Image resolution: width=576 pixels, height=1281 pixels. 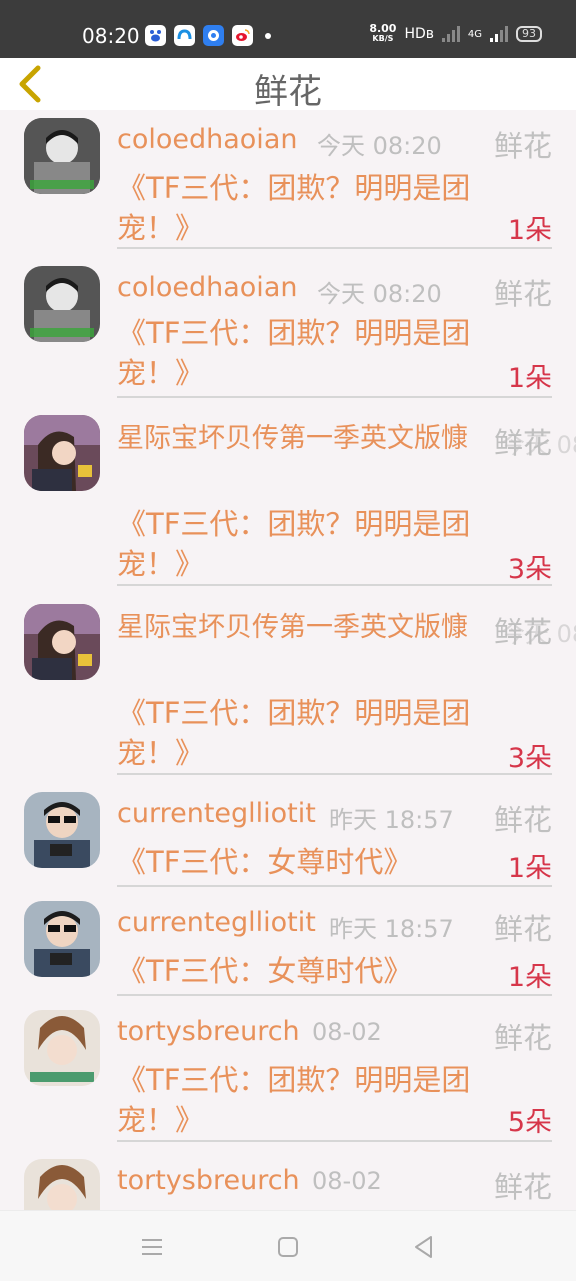 What do you see at coordinates (499, 34) in the screenshot?
I see `signal-2-icon` at bounding box center [499, 34].